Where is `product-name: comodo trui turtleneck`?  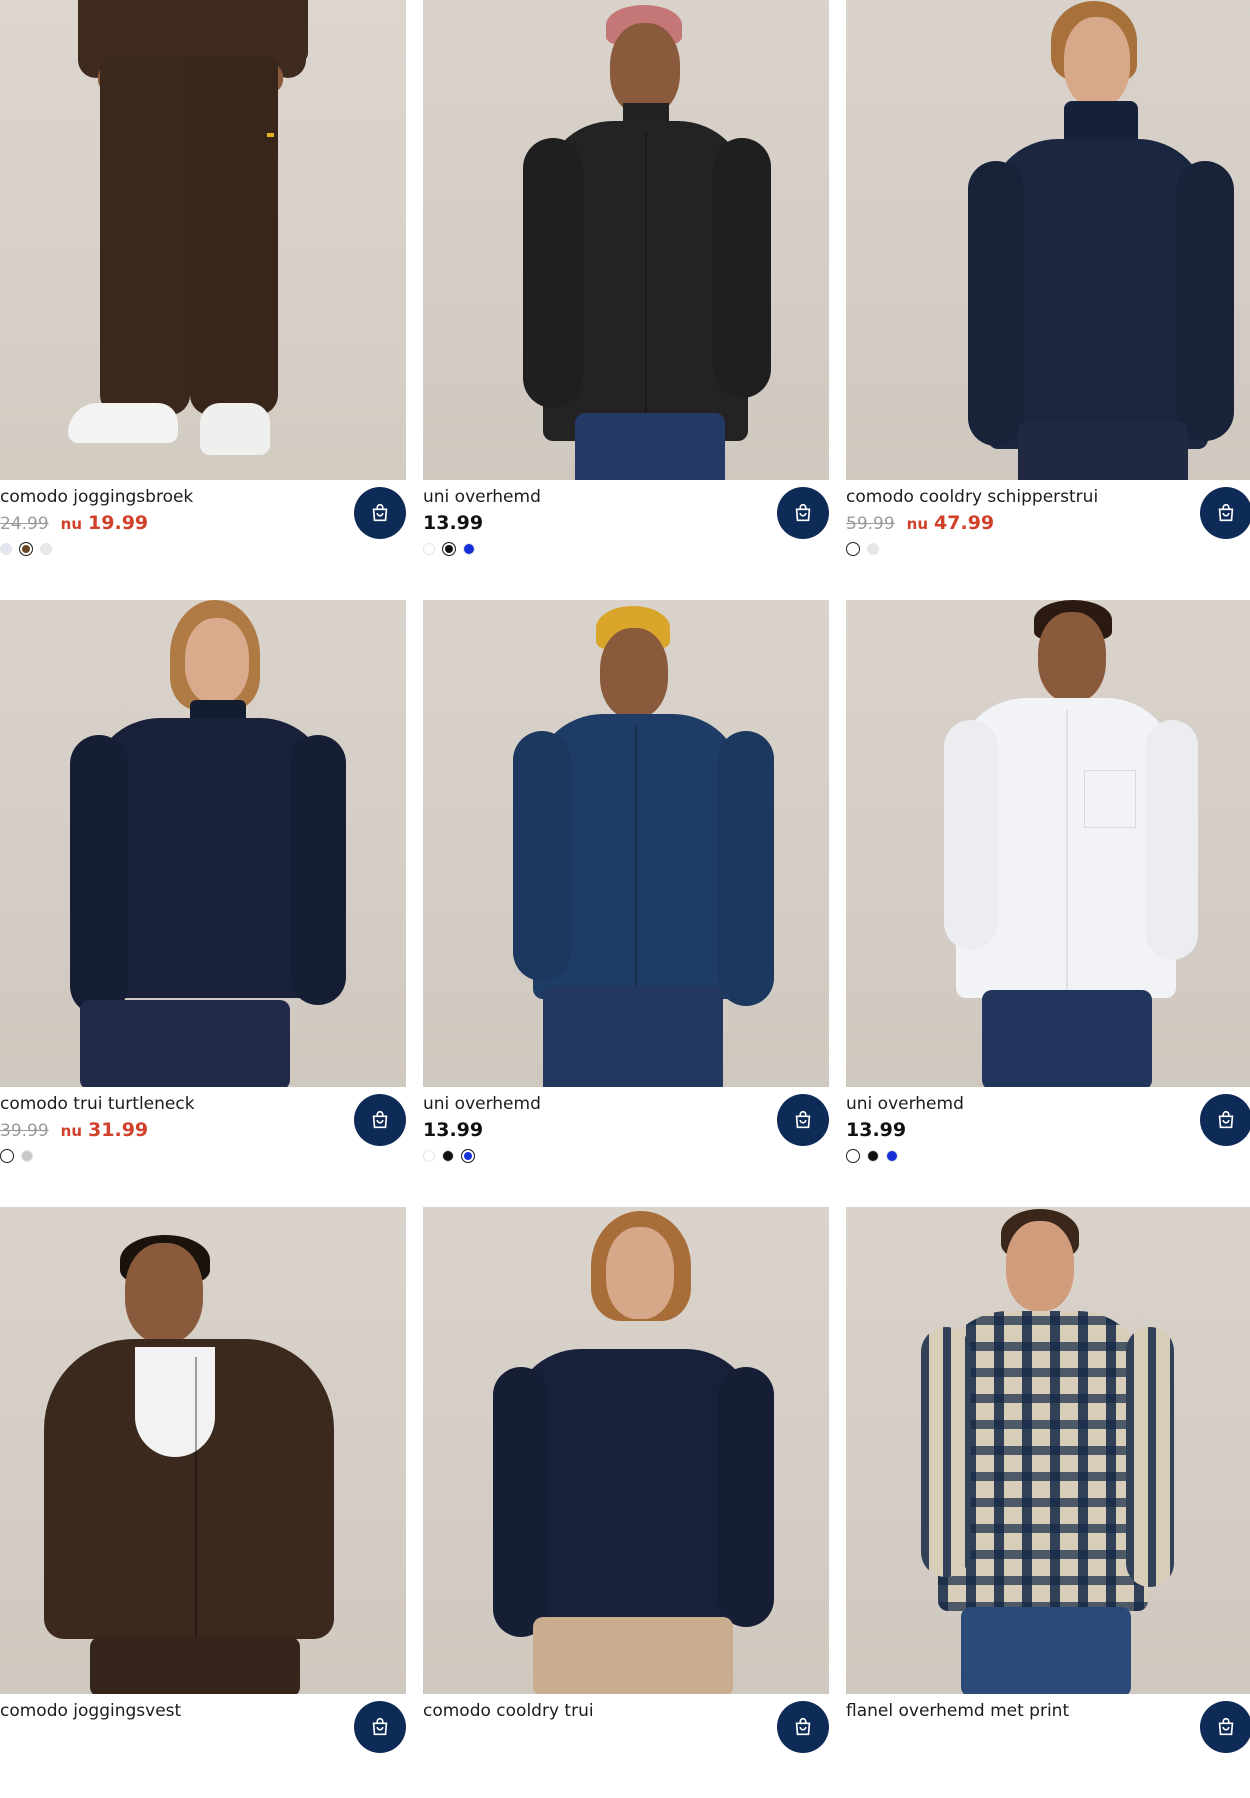
product-name: comodo trui turtleneck is located at coordinates (170, 1104).